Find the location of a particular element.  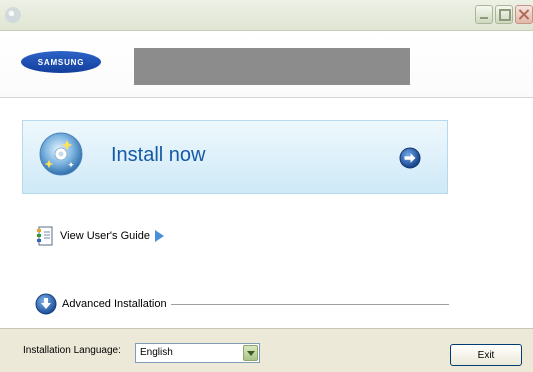

minimize-button is located at coordinates (484, 14).